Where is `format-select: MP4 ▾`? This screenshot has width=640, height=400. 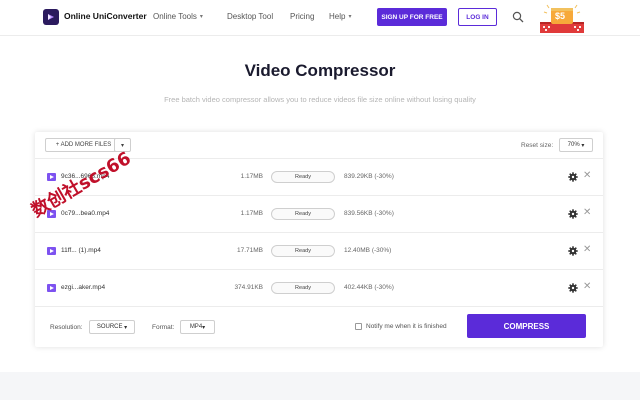 format-select: MP4 ▾ is located at coordinates (197, 327).